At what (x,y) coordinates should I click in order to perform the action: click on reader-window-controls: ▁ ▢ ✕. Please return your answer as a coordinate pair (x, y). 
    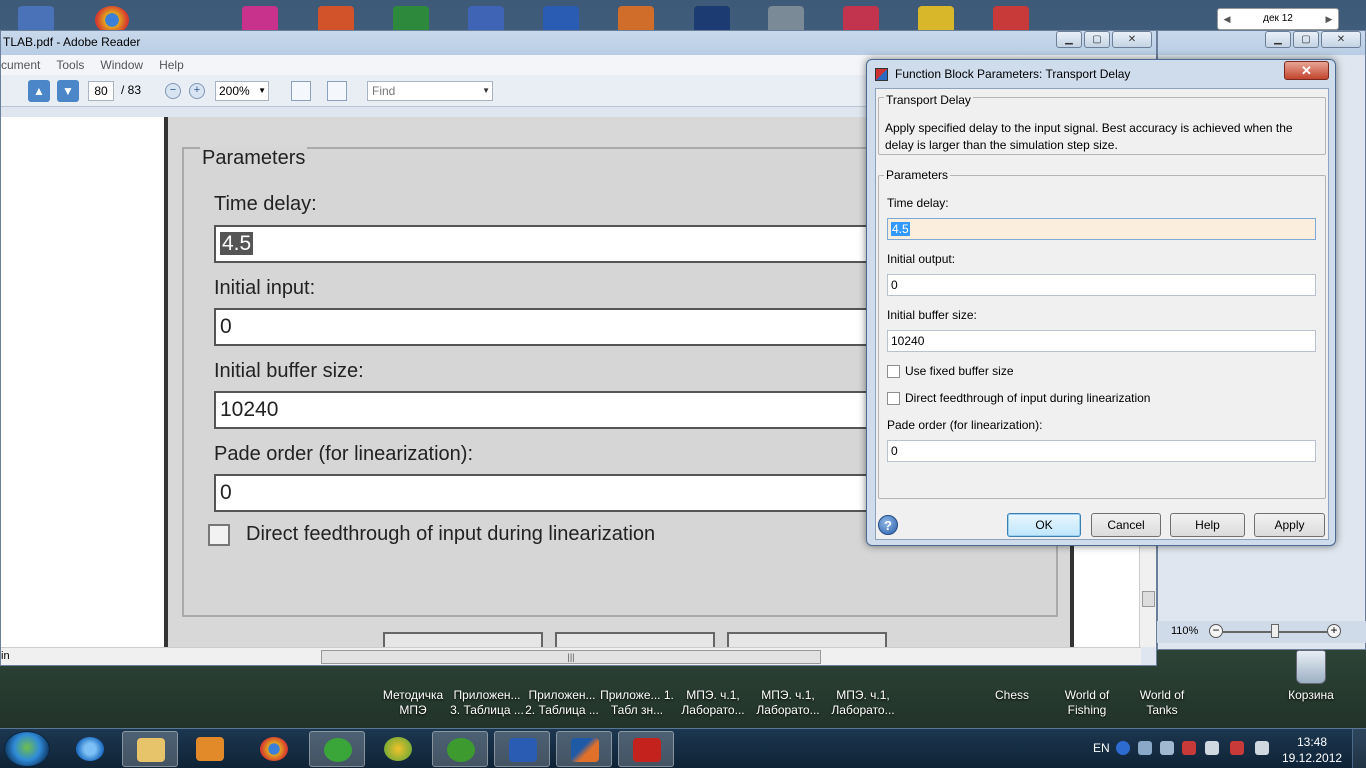
    Looking at the image, I should click on (1104, 39).